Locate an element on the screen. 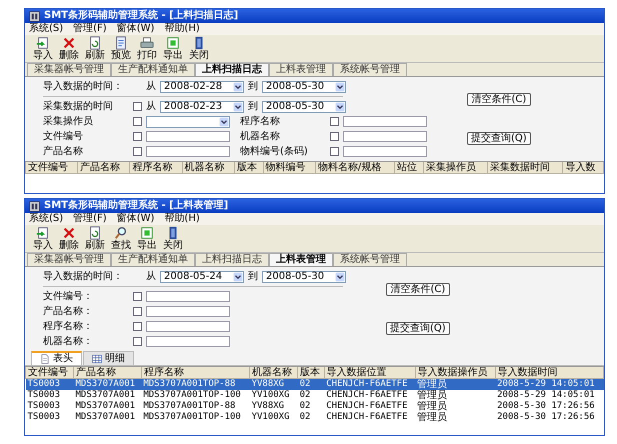 The width and height of the screenshot is (617, 444). column-header: 物料编号 is located at coordinates (289, 168).